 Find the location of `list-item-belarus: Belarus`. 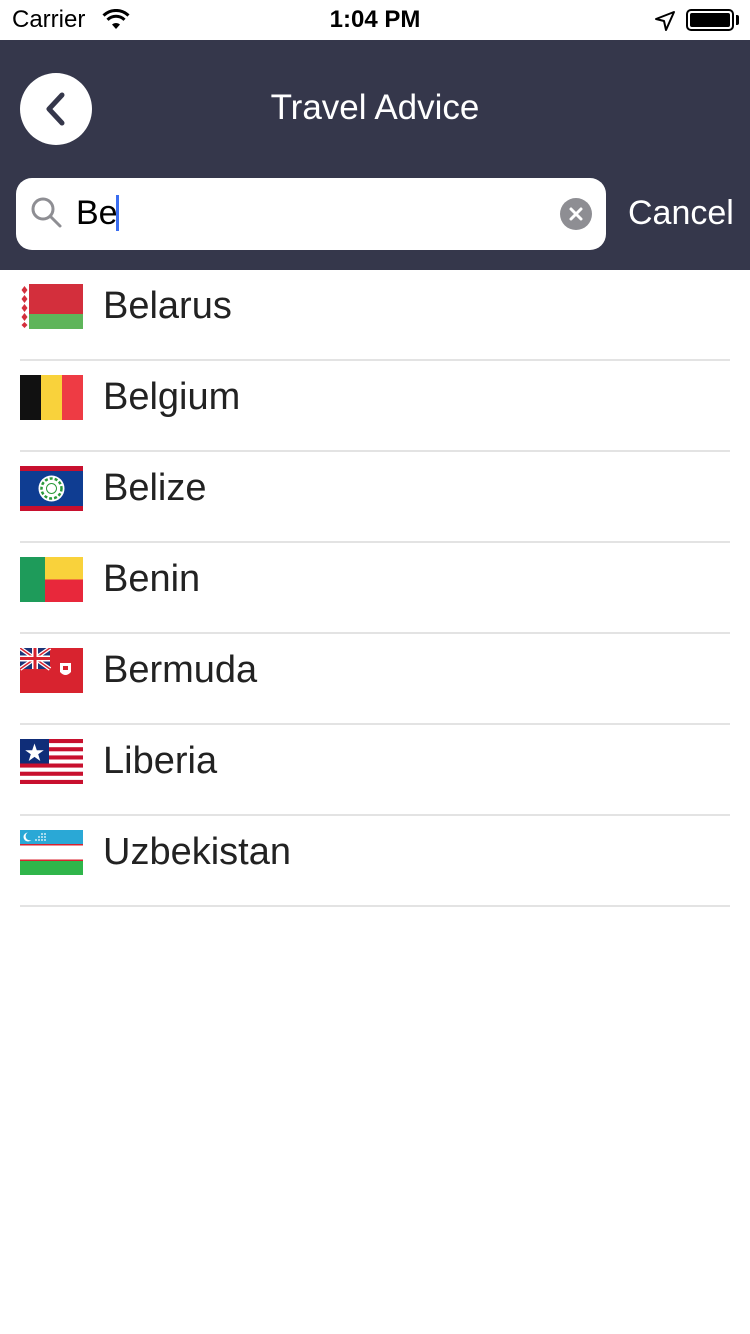

list-item-belarus: Belarus is located at coordinates (375, 315).